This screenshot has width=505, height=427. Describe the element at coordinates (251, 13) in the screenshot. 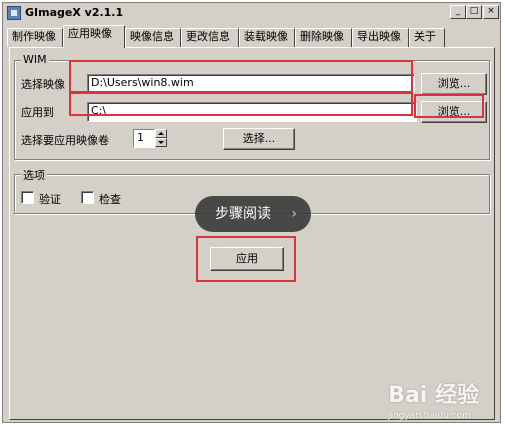

I see `title-bar: GImageX v2.1.1 _ □ ×` at that location.